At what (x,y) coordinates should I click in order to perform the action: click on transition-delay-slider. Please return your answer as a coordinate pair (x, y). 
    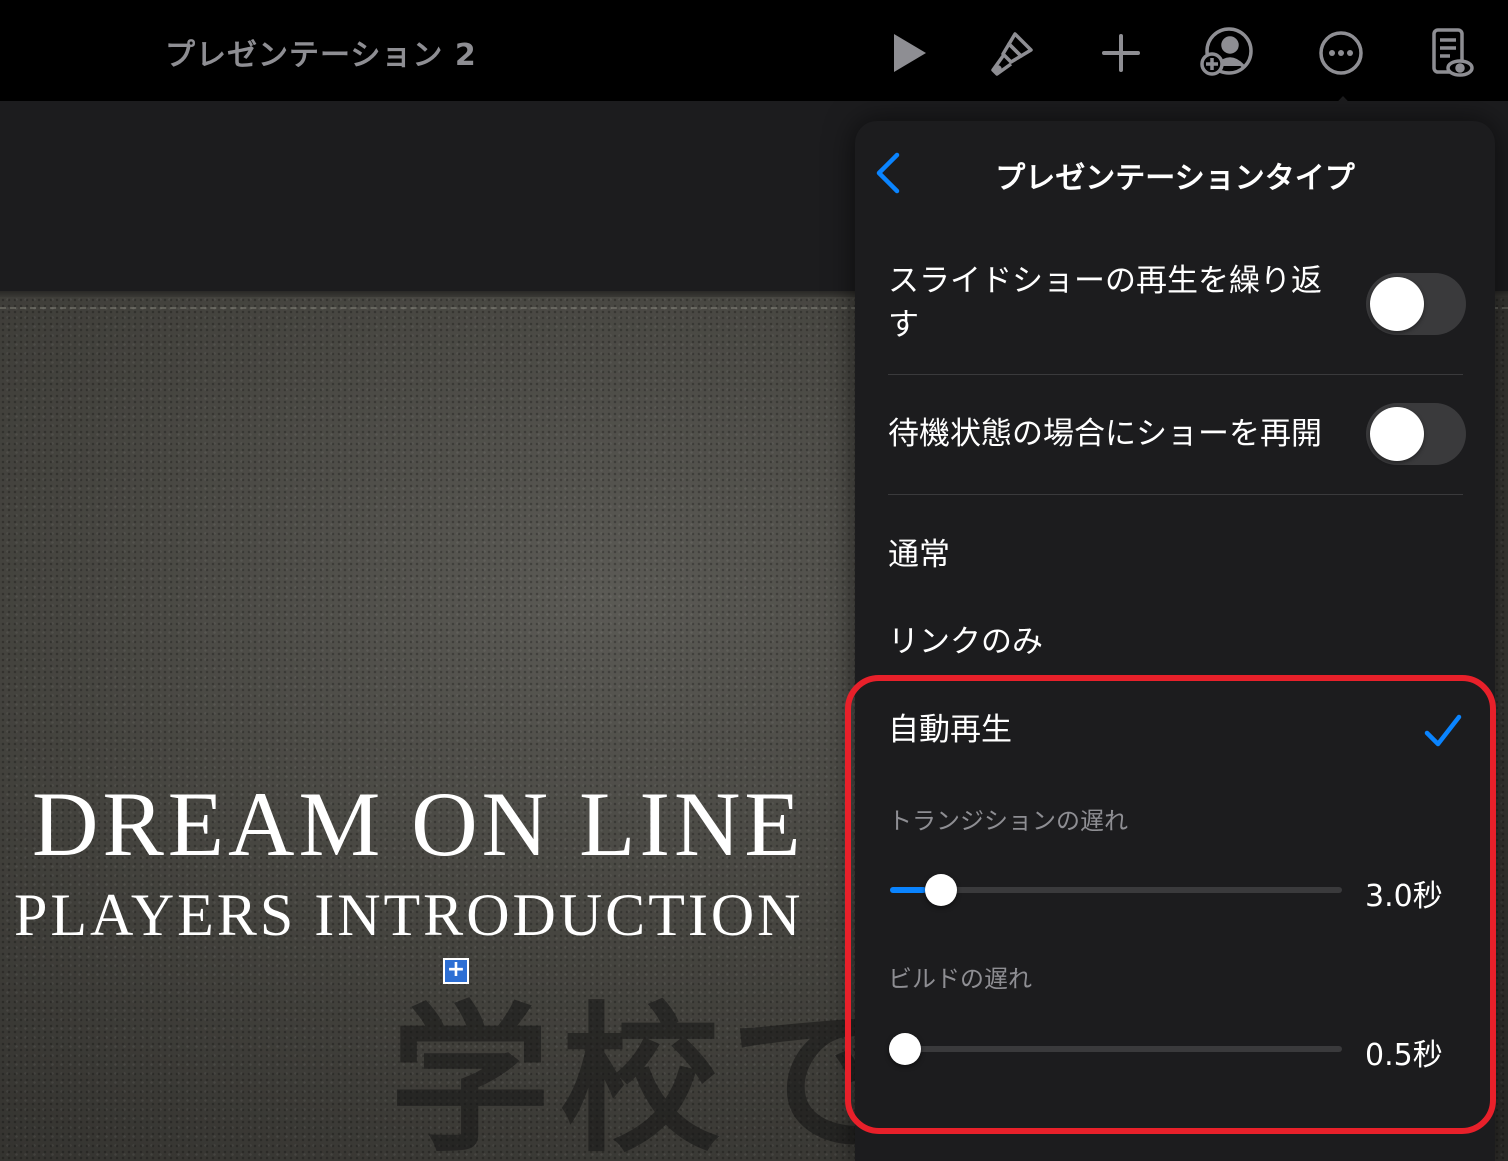
    Looking at the image, I should click on (1116, 890).